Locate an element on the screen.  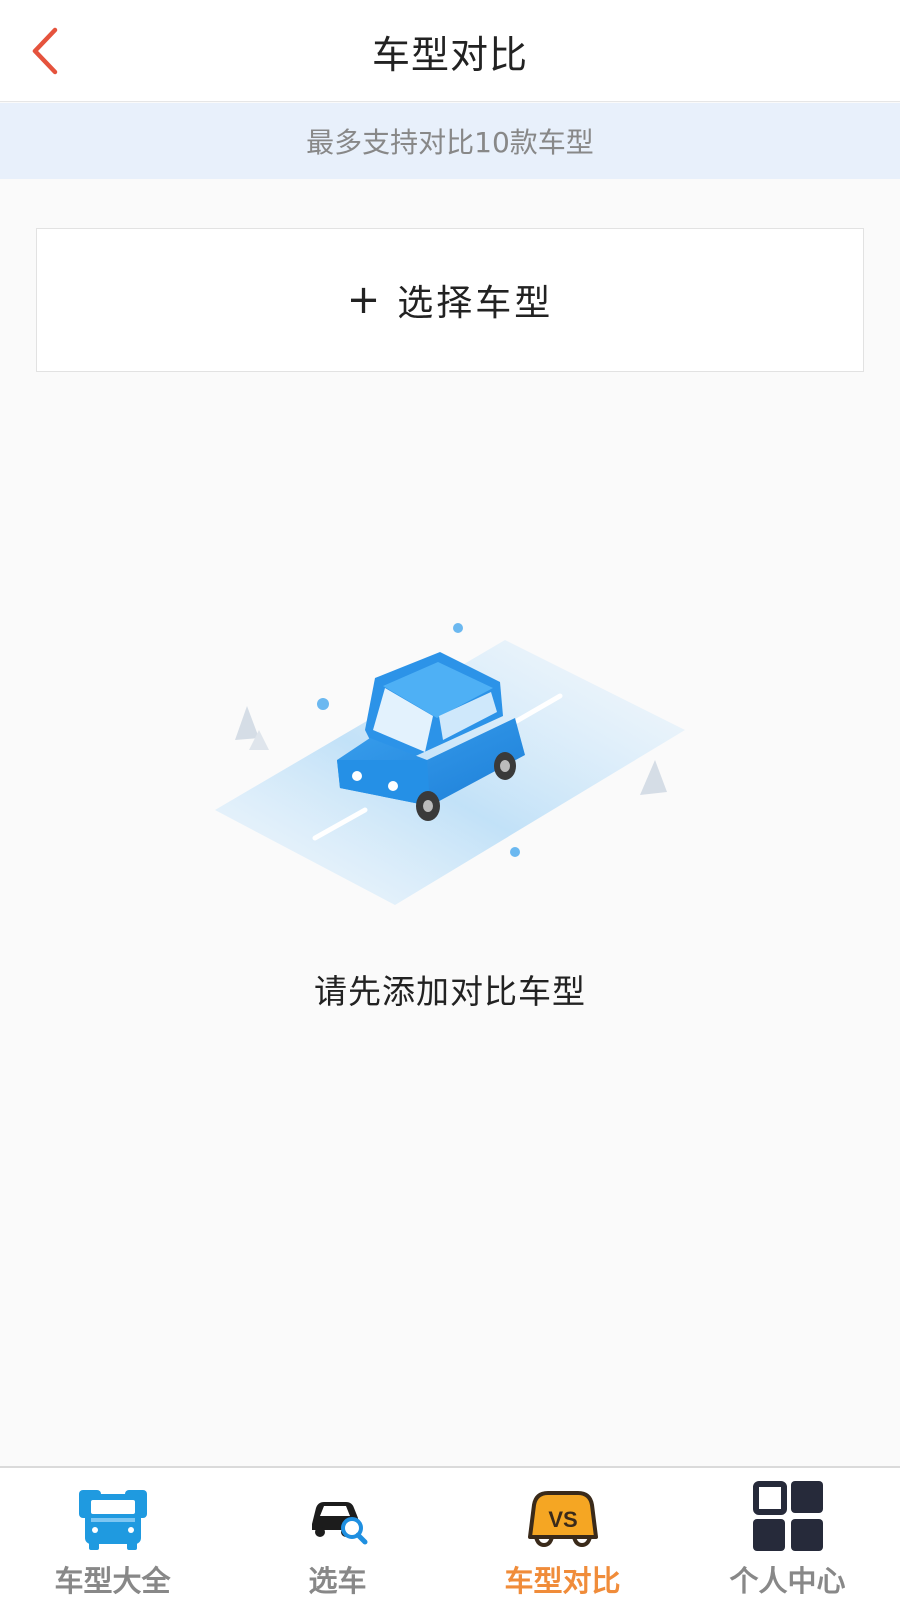
tab-choose-car: 选车 is located at coordinates (337, 1534).